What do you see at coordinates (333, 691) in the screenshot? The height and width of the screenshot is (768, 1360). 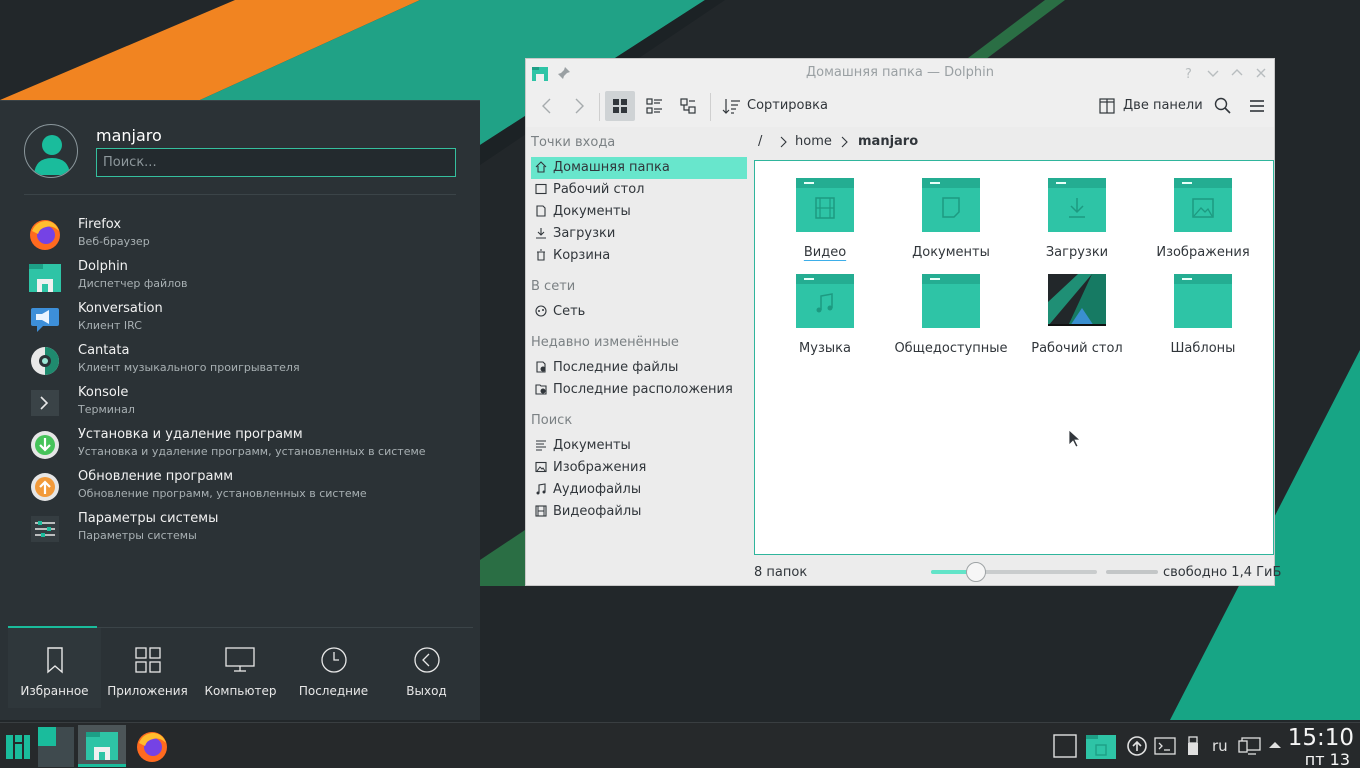 I see `tab-label: Последние` at bounding box center [333, 691].